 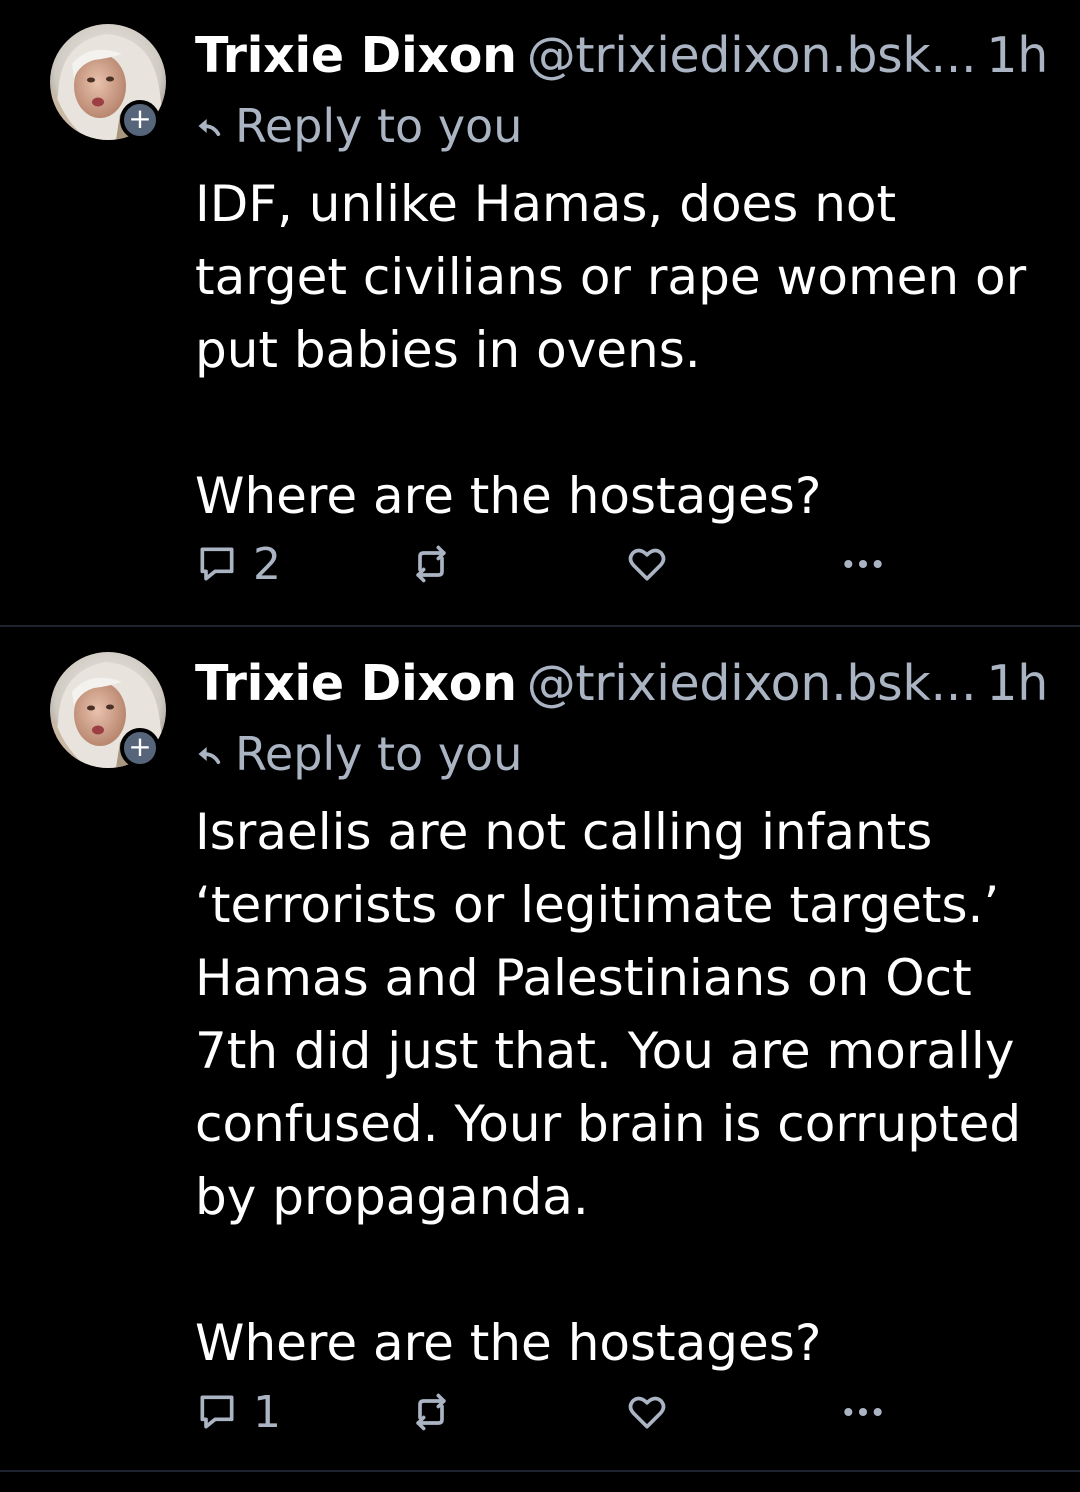 What do you see at coordinates (267, 1412) in the screenshot?
I see `reply-count: 1` at bounding box center [267, 1412].